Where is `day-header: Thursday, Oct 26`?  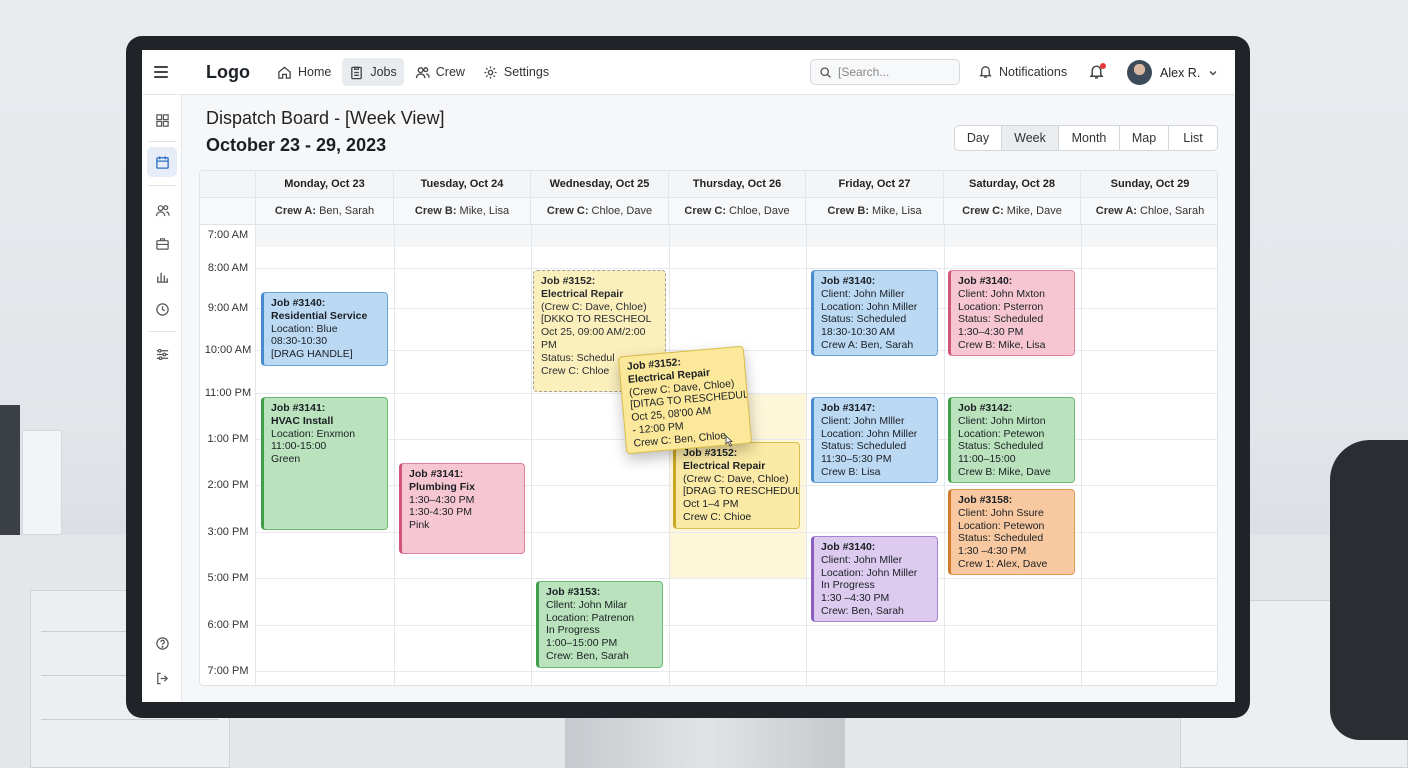 day-header: Thursday, Oct 26 is located at coordinates (737, 184).